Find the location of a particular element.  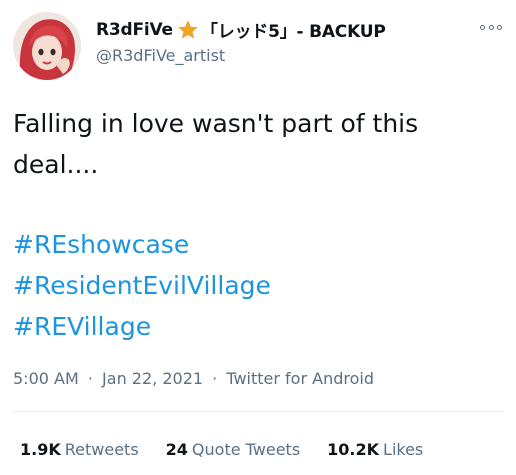

avatar is located at coordinates (47, 46).